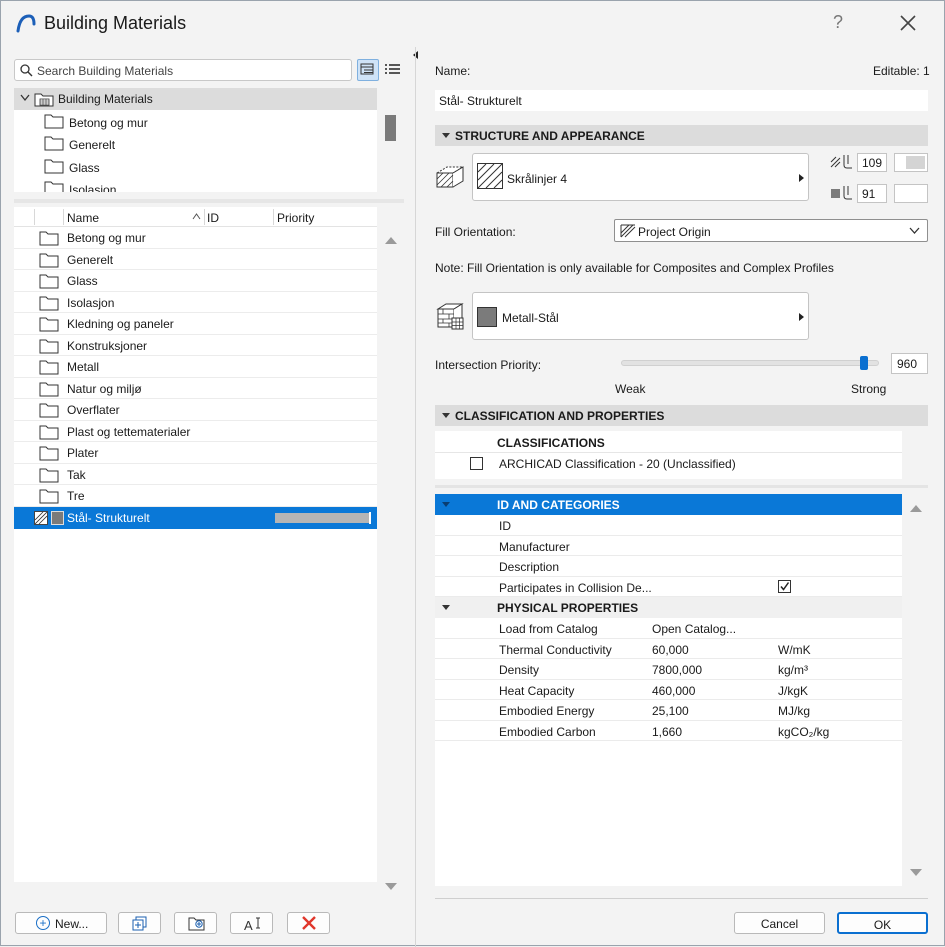 This screenshot has height=947, width=945. What do you see at coordinates (476, 463) in the screenshot?
I see `classification-checkbox` at bounding box center [476, 463].